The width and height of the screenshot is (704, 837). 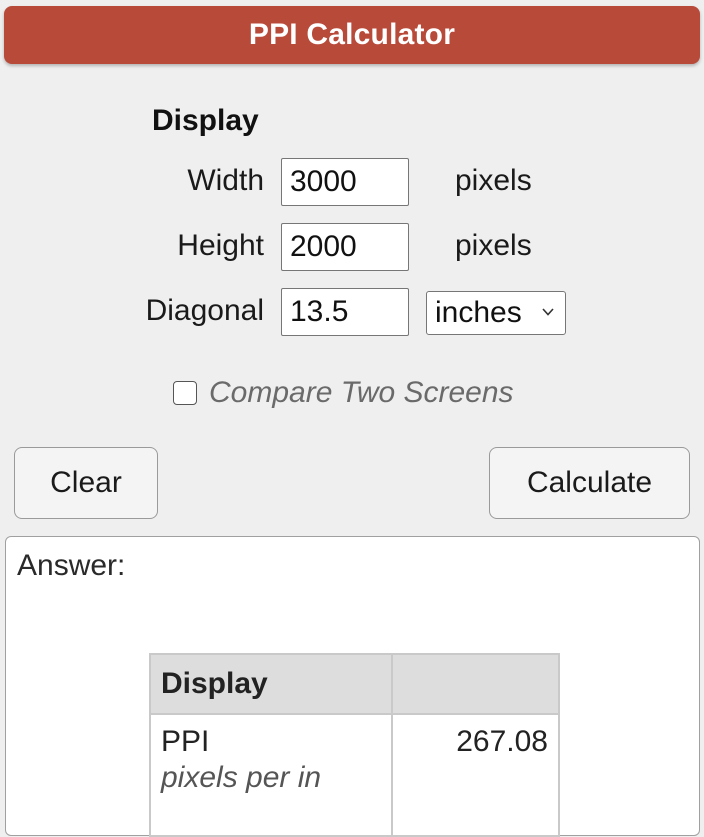 I want to click on width-label: Width, so click(x=225, y=180).